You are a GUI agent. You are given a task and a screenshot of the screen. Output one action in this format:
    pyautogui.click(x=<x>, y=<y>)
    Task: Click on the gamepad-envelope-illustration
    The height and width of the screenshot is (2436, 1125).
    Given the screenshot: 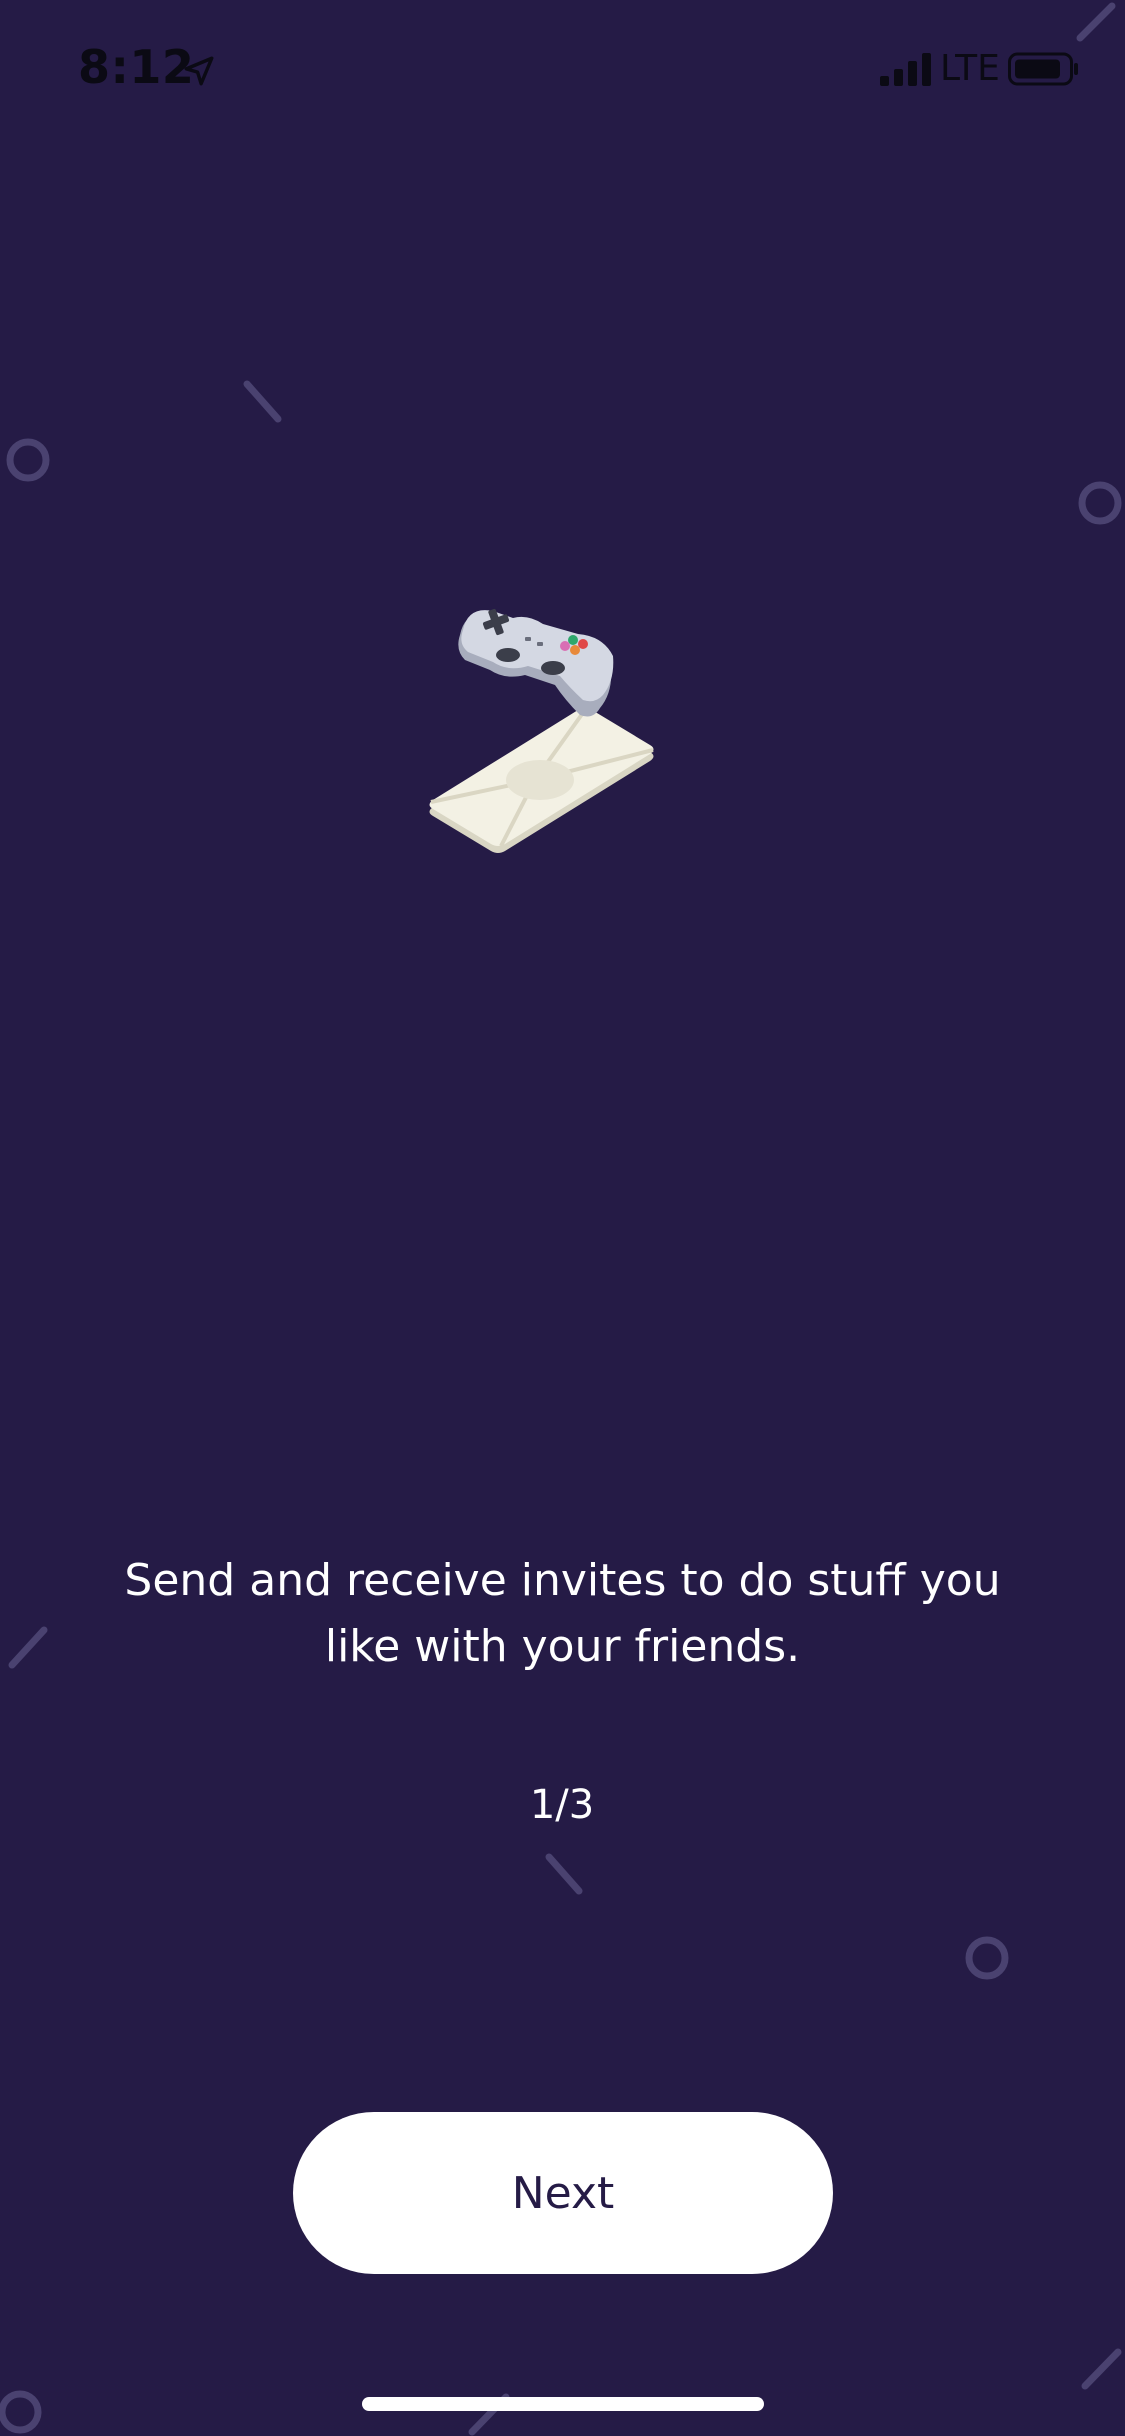 What is the action you would take?
    pyautogui.click(x=541, y=730)
    